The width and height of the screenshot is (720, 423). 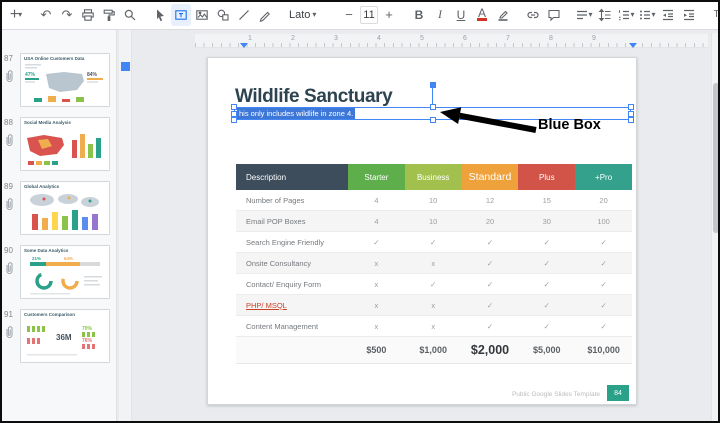 I want to click on svg-text: 76%, so click(x=87, y=341).